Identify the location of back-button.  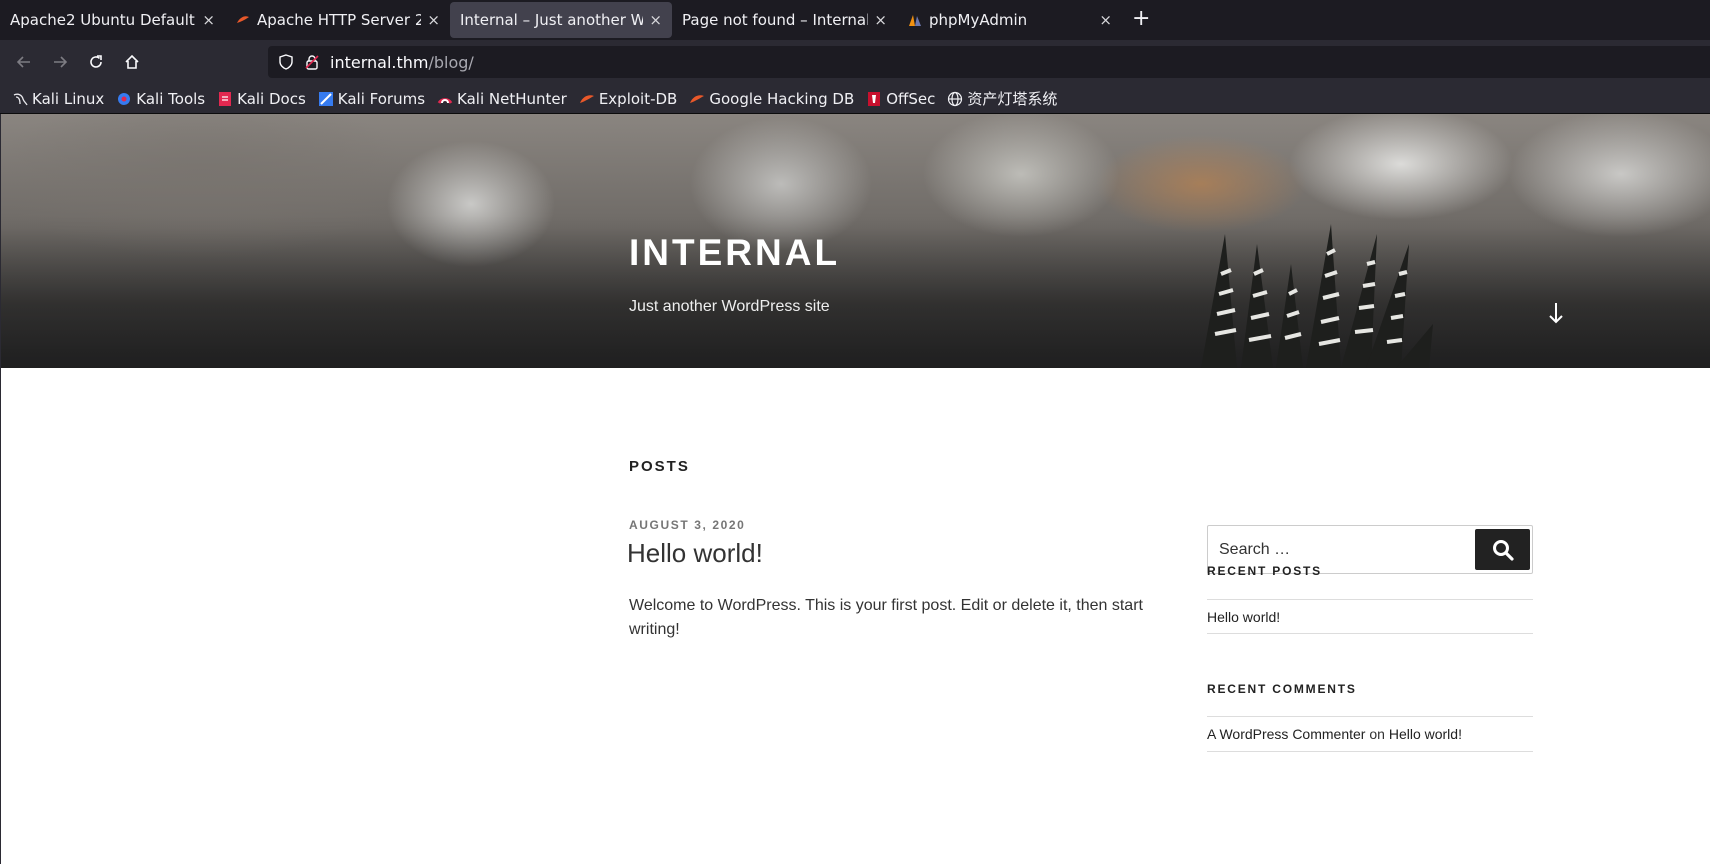
(24, 62).